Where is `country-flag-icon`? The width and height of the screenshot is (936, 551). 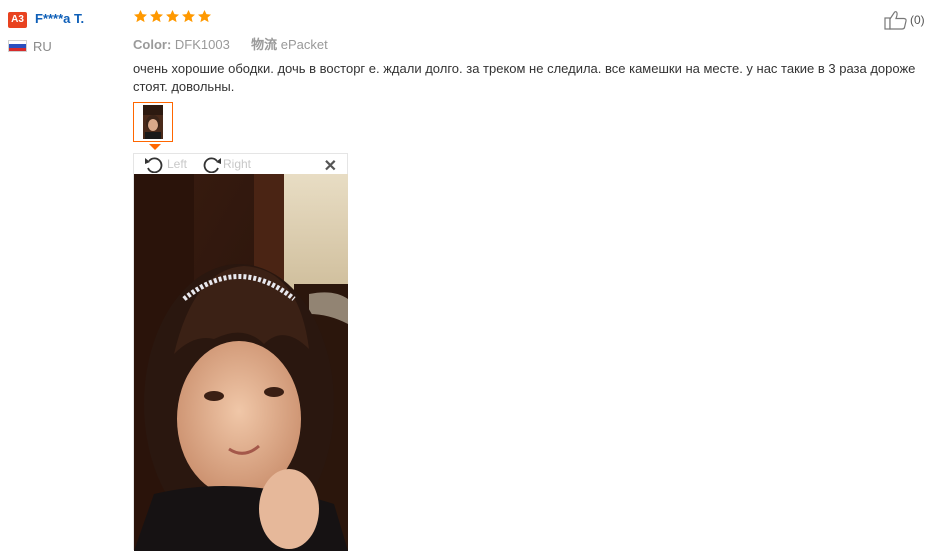
country-flag-icon is located at coordinates (17, 46).